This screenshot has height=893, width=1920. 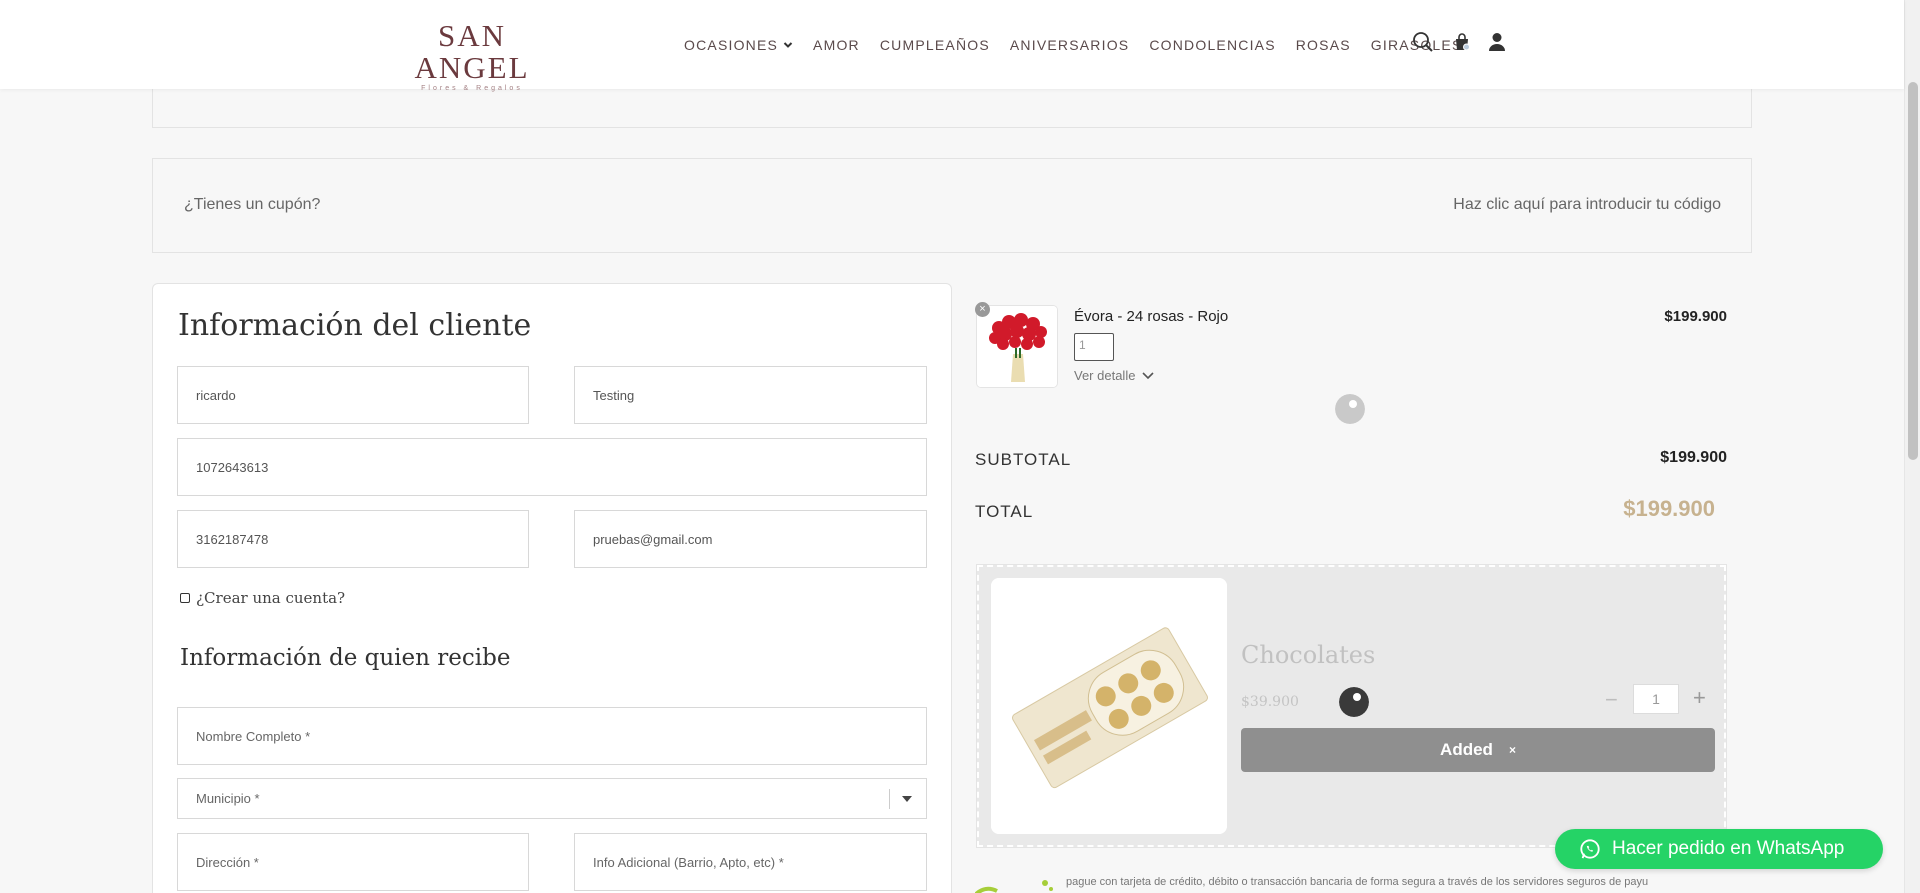 I want to click on nav-item-label: CONDOLENCIAS, so click(x=1212, y=45).